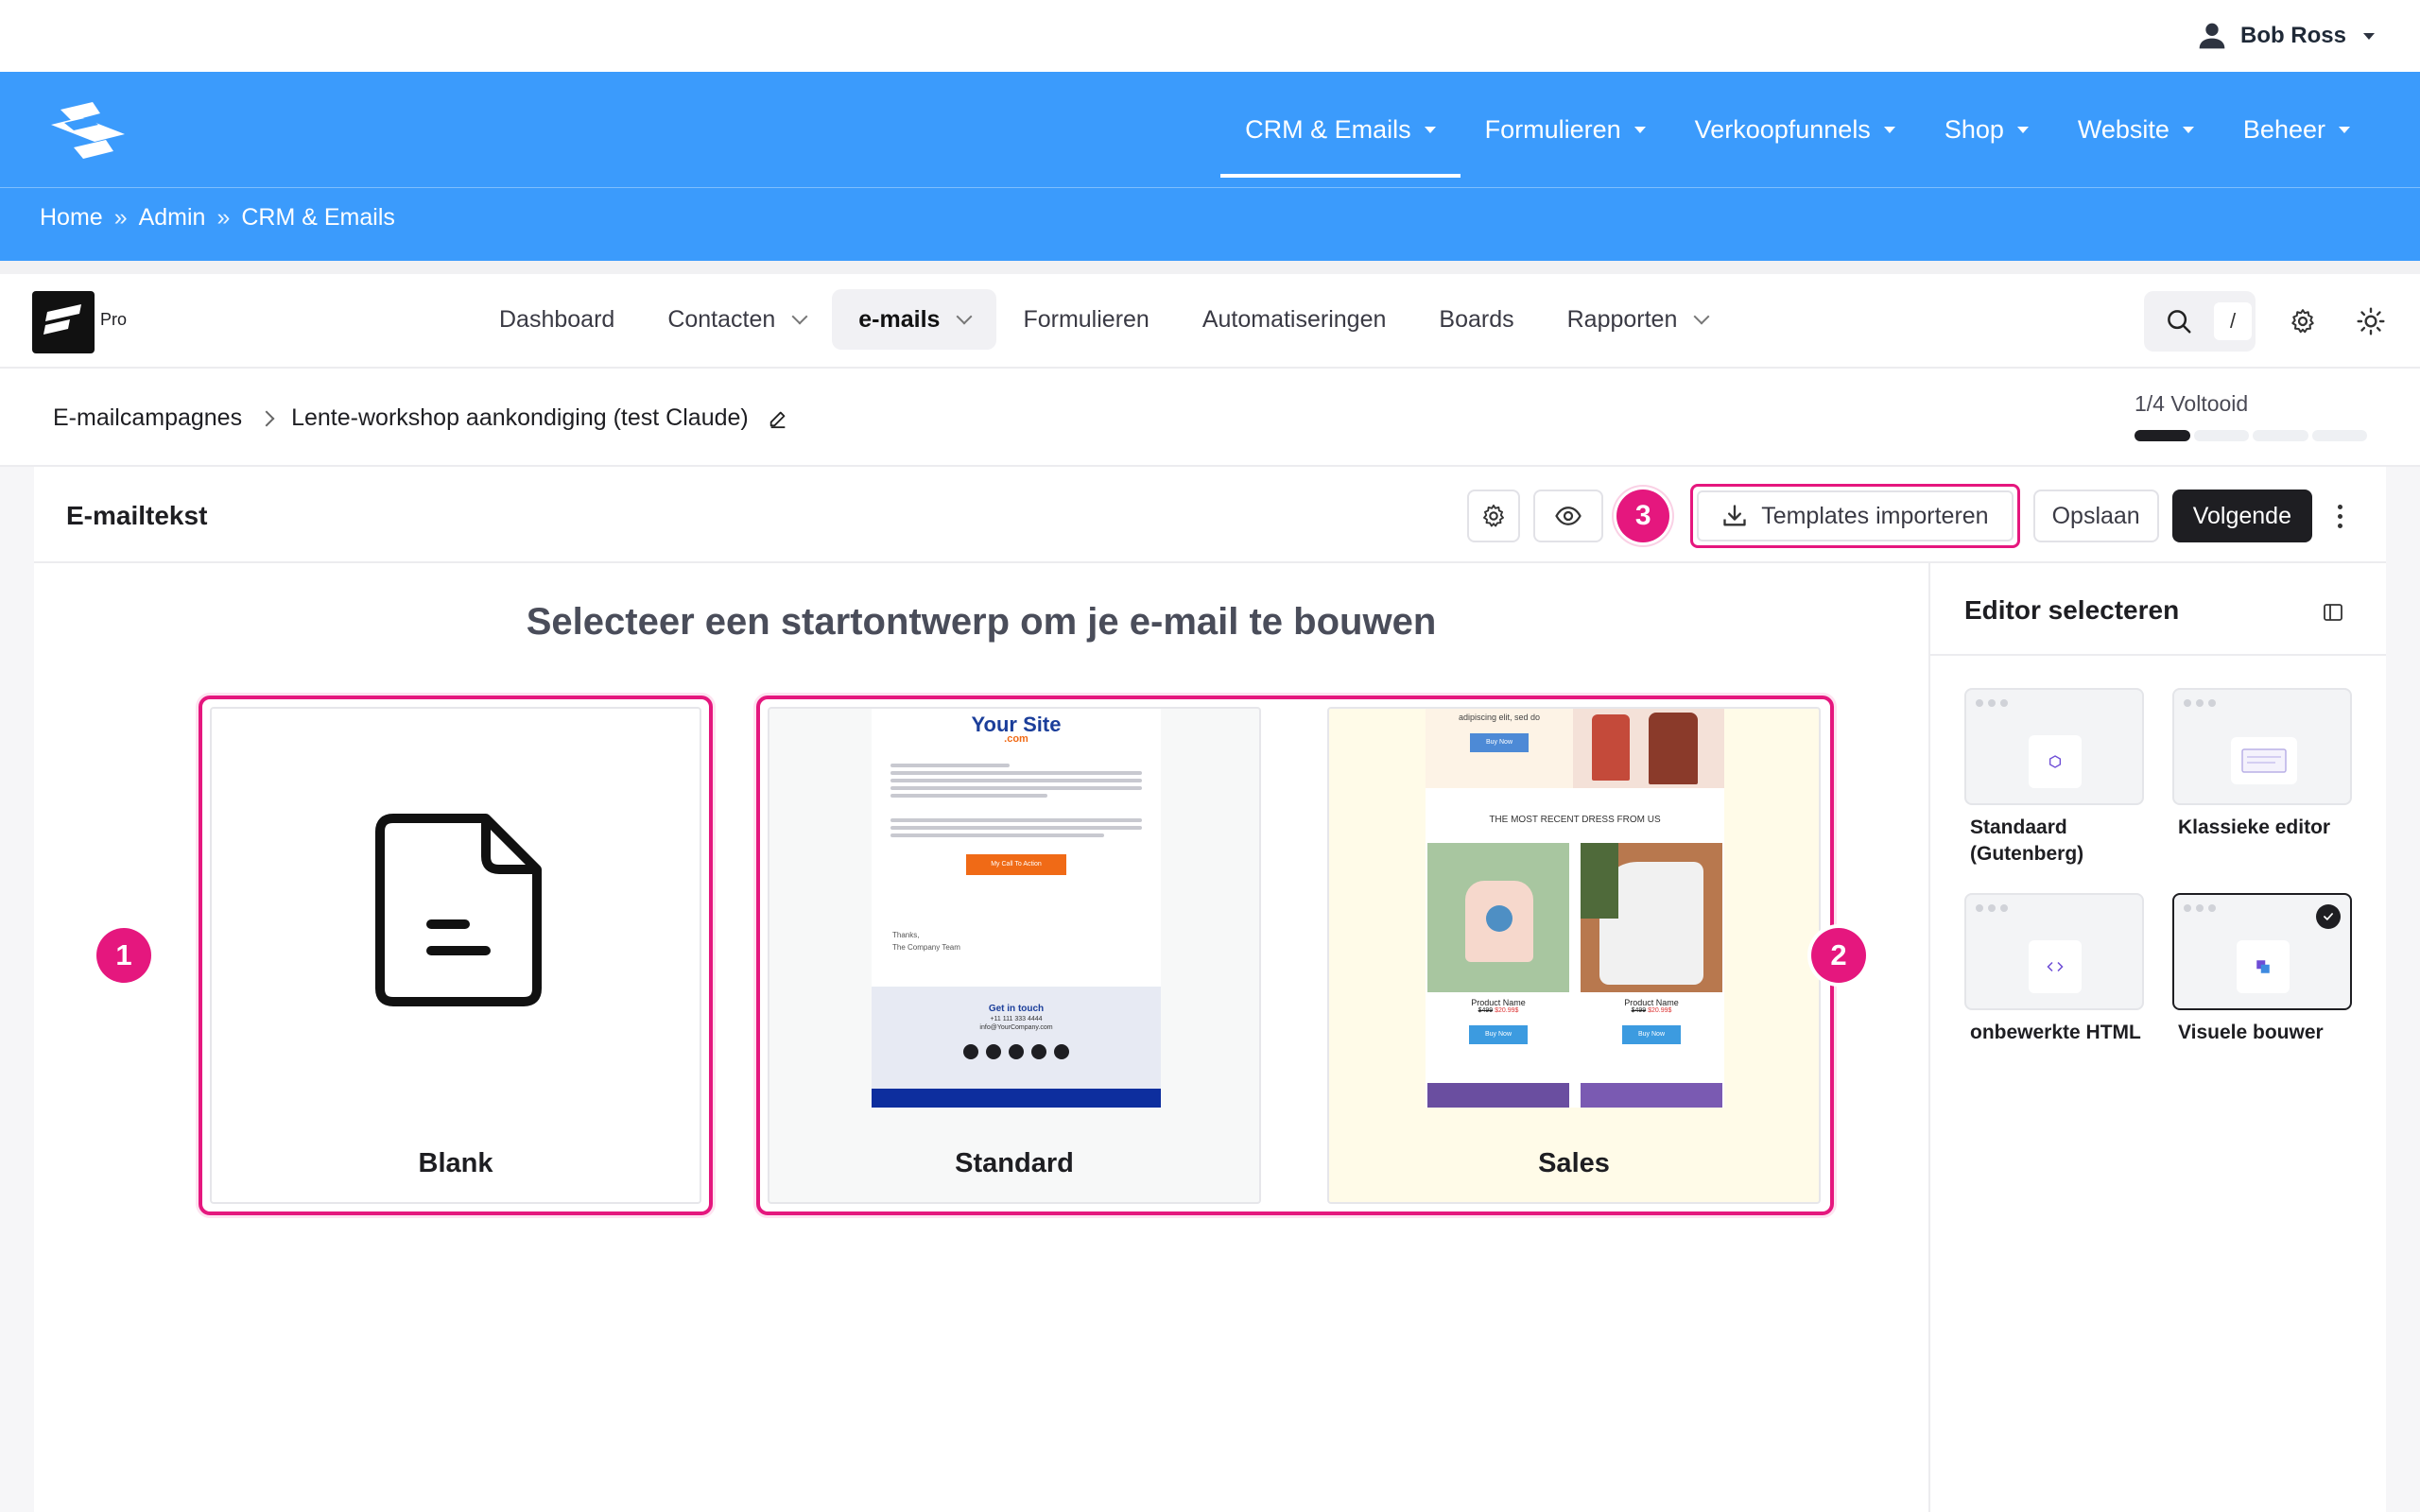  Describe the element at coordinates (147, 418) in the screenshot. I see `campaigns-link: E-mailcampagnes` at that location.